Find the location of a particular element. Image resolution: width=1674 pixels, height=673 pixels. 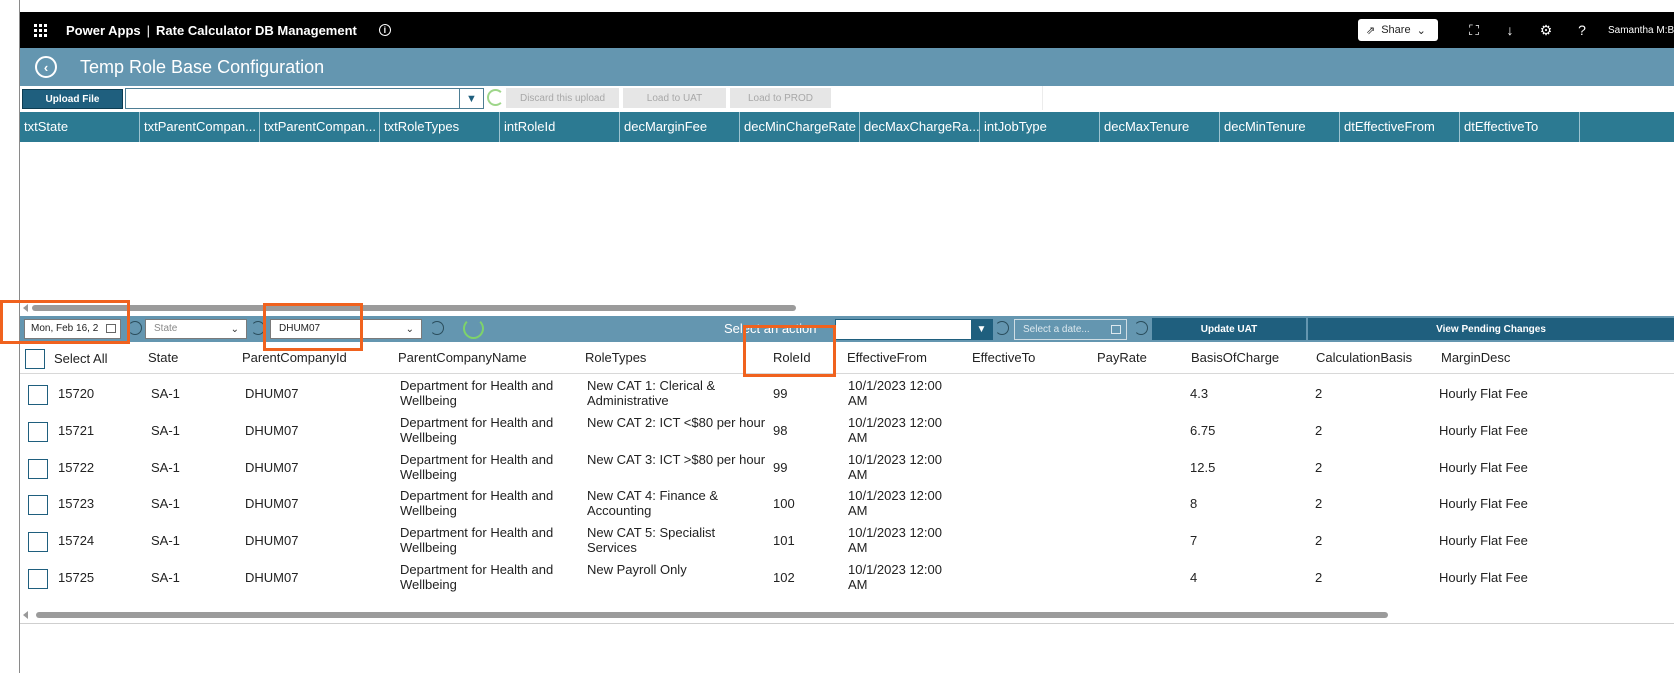

header-effective-to: EffectiveTo is located at coordinates (1003, 357).